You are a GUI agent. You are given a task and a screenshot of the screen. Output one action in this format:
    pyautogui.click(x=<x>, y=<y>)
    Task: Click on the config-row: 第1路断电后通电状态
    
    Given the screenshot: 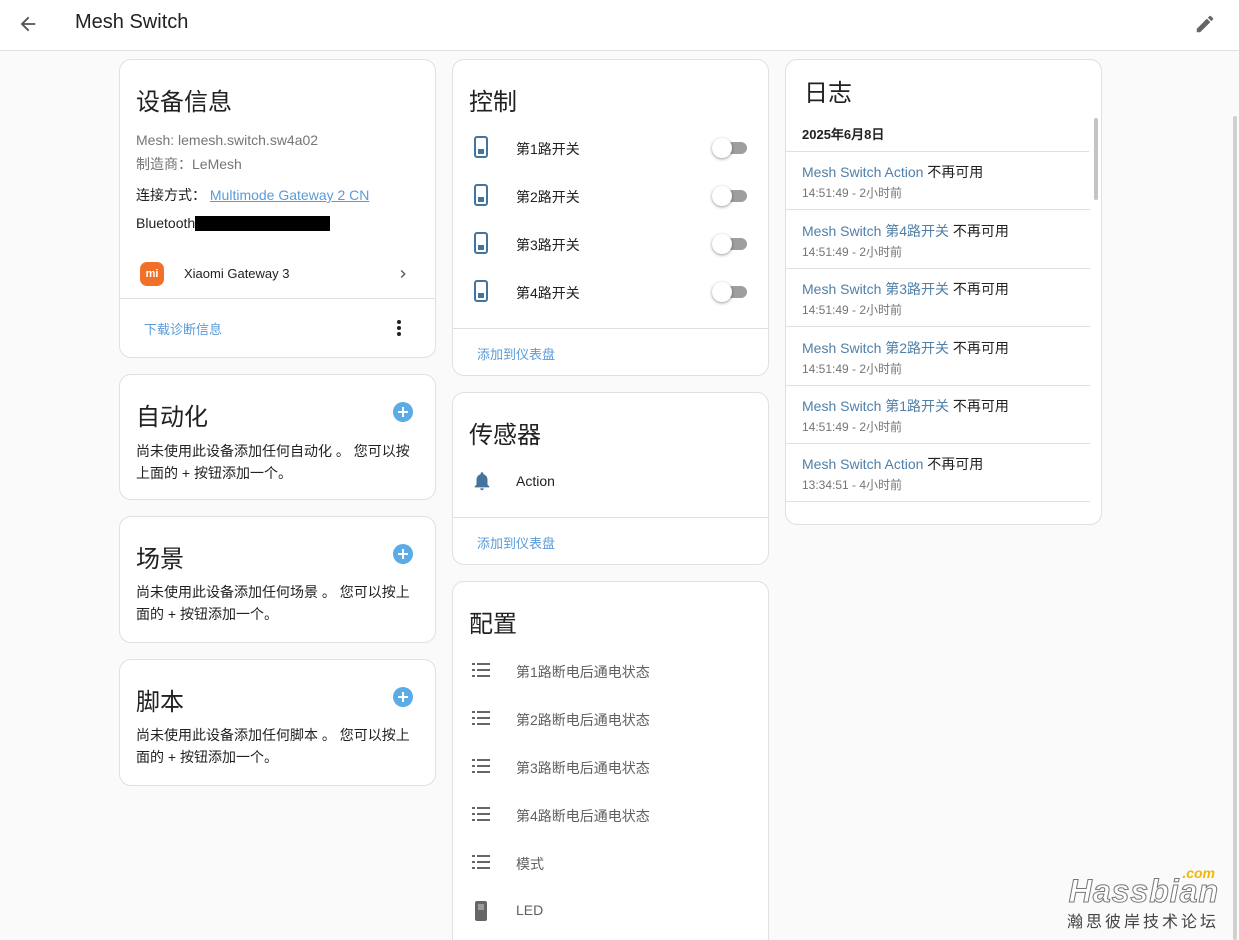 What is the action you would take?
    pyautogui.click(x=610, y=672)
    